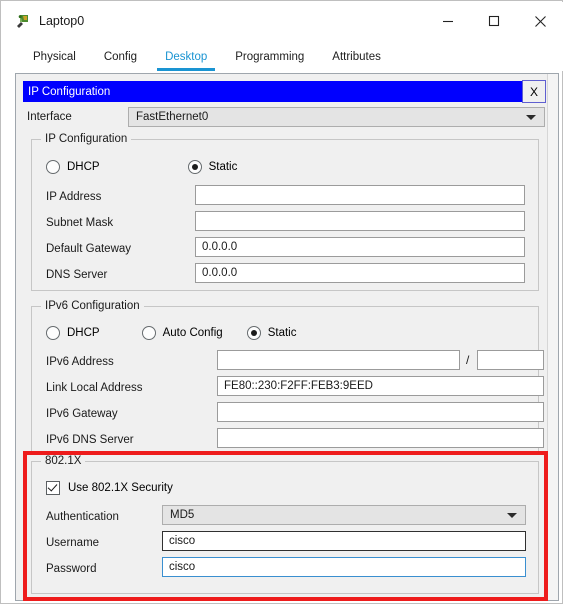  I want to click on ip-configuration-dialog-header: IP Configuration X, so click(284, 91).